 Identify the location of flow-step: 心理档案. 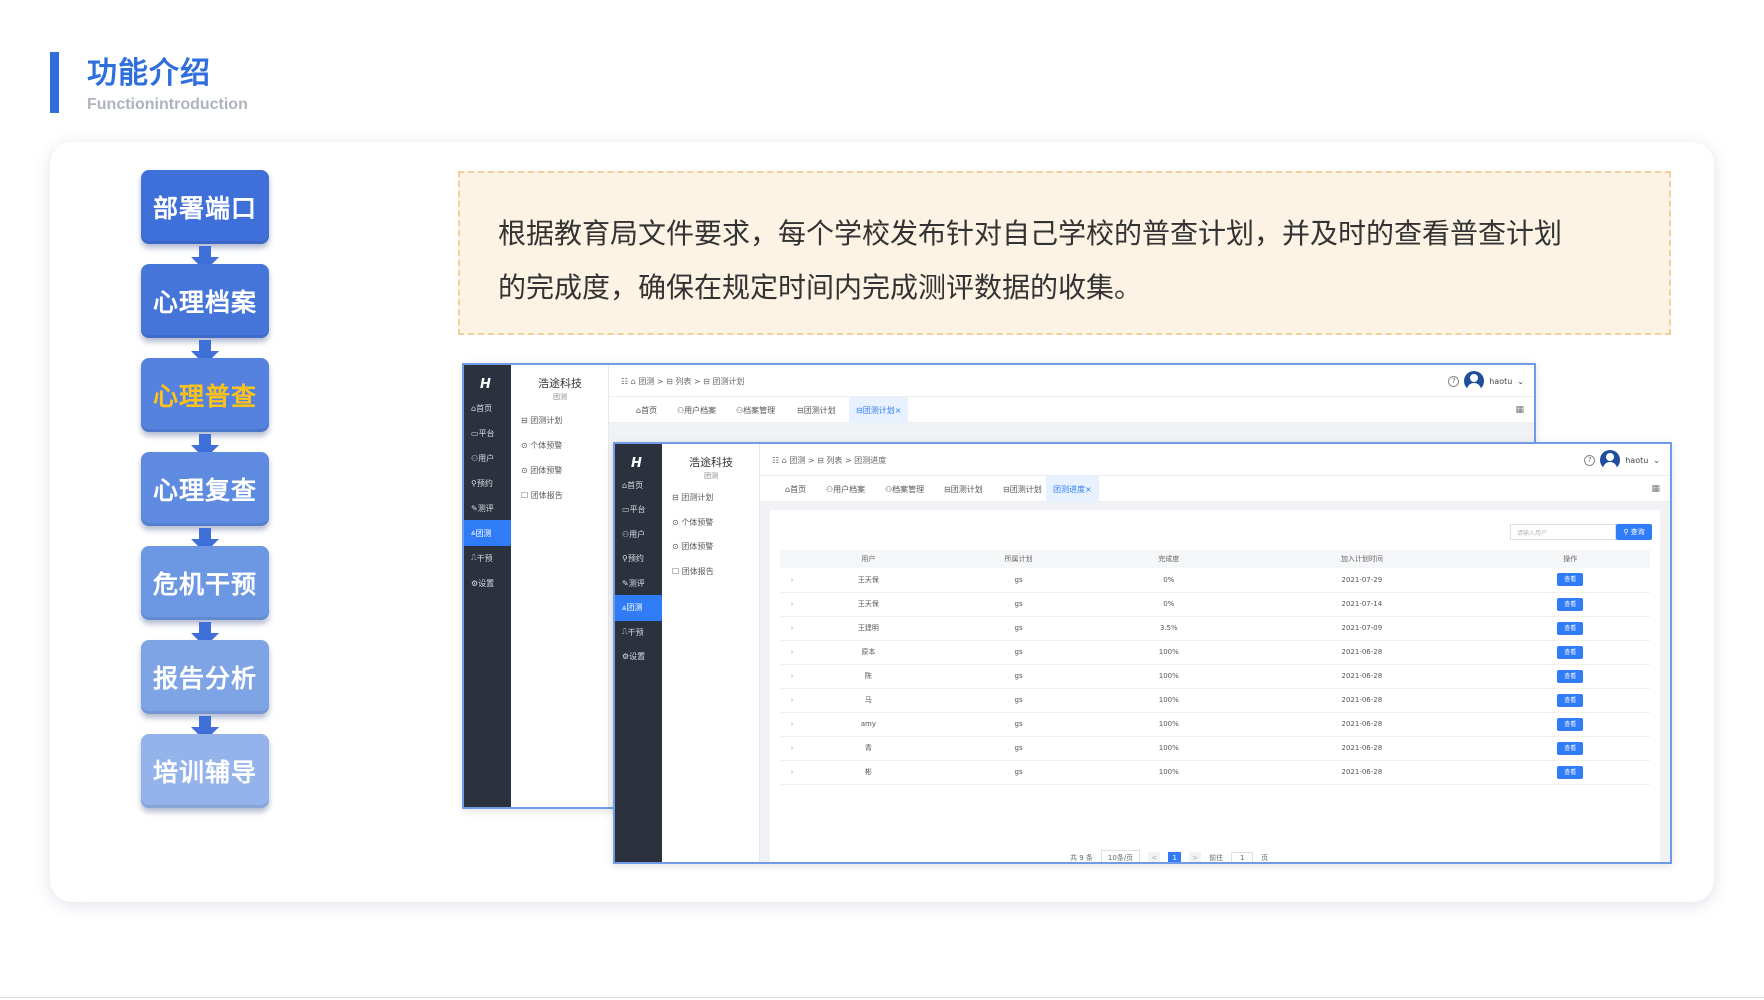
(205, 301).